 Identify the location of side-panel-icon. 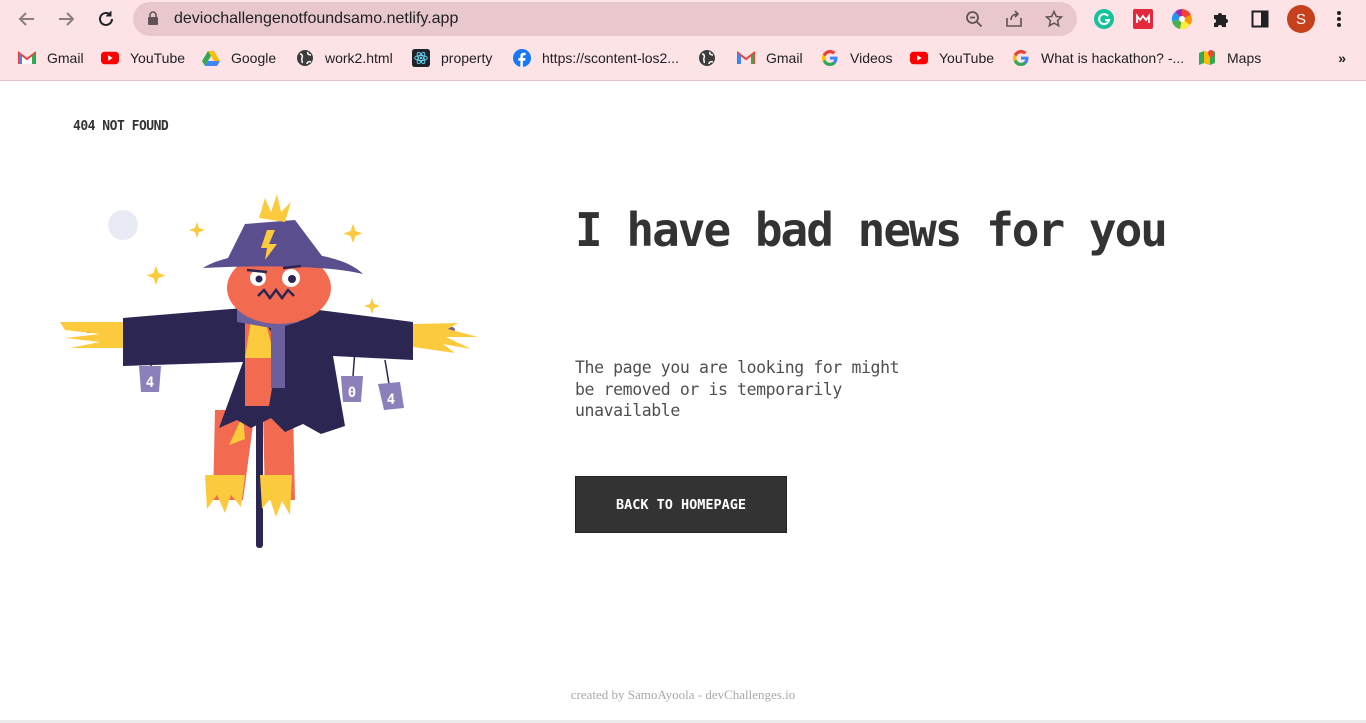
(1260, 19).